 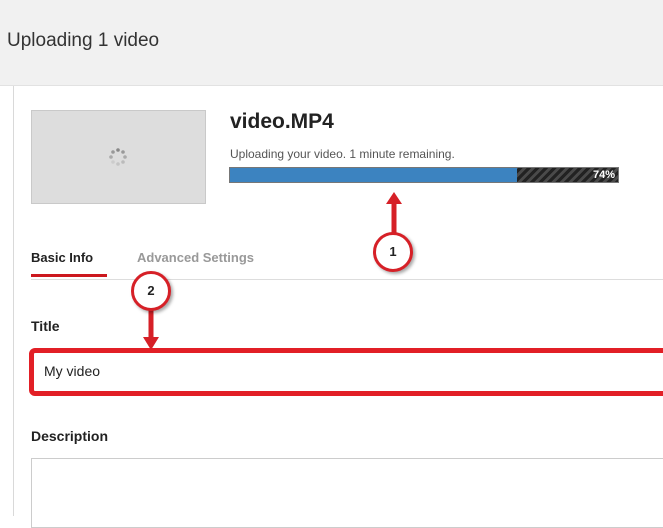 What do you see at coordinates (195, 257) in the screenshot?
I see `tab-advanced-settings: Advanced Settings` at bounding box center [195, 257].